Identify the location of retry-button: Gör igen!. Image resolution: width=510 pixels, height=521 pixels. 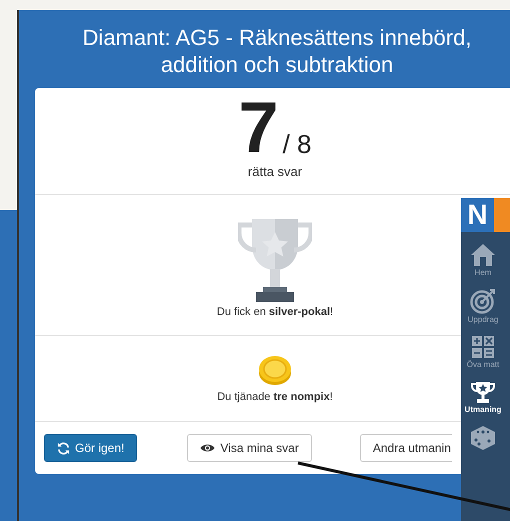
(91, 448).